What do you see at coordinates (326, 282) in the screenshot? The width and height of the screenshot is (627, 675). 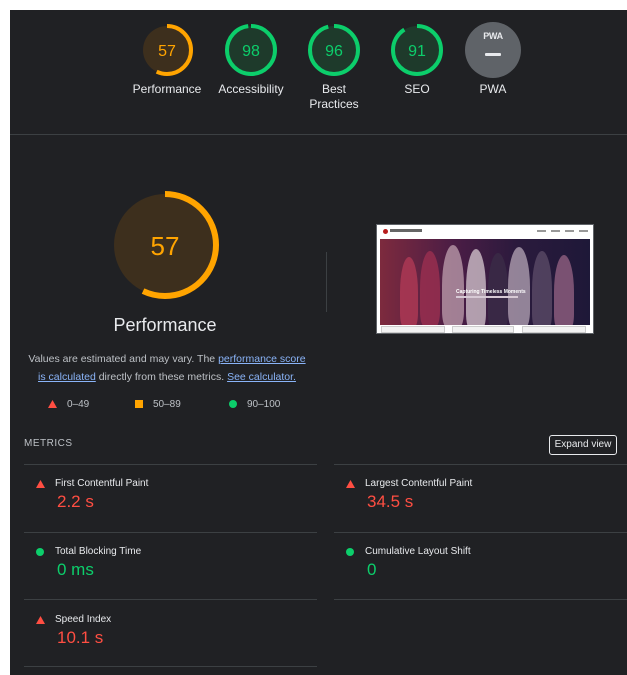 I see `divider` at bounding box center [326, 282].